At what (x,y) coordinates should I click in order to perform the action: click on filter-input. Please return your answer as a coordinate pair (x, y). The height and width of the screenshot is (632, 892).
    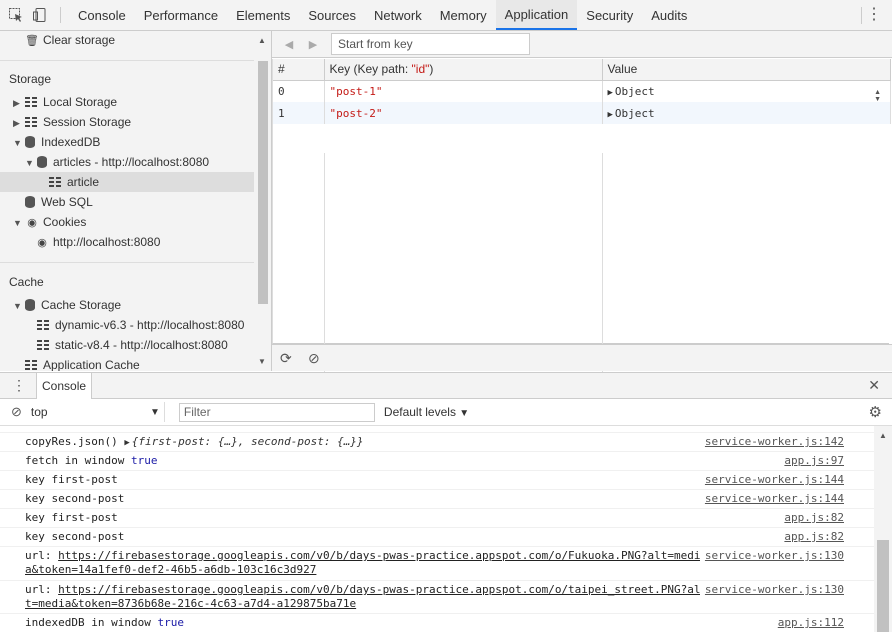
    Looking at the image, I should click on (276, 412).